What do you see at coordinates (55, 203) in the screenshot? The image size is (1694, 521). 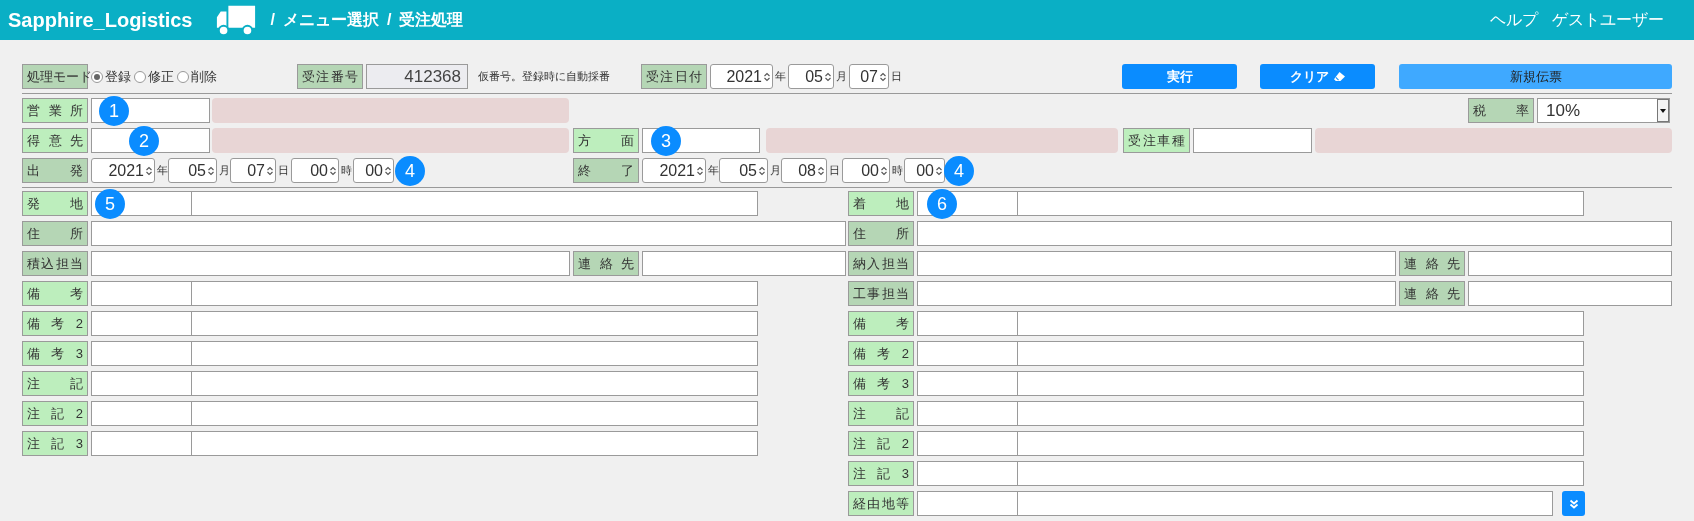 I see `field-label: 発地` at bounding box center [55, 203].